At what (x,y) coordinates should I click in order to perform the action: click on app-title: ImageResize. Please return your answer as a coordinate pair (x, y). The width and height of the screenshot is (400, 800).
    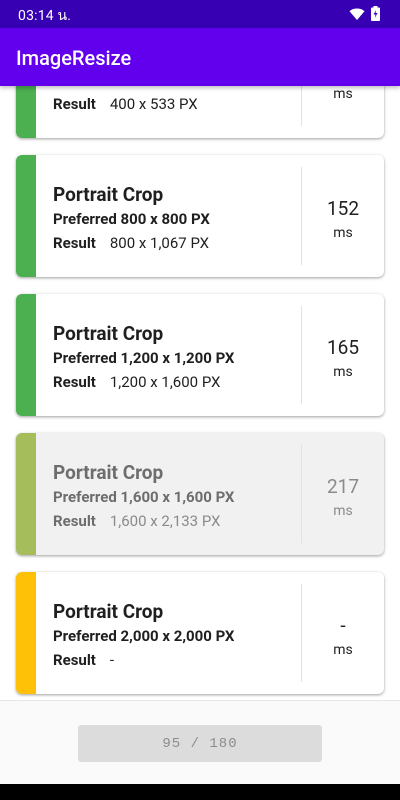
    Looking at the image, I should click on (74, 58).